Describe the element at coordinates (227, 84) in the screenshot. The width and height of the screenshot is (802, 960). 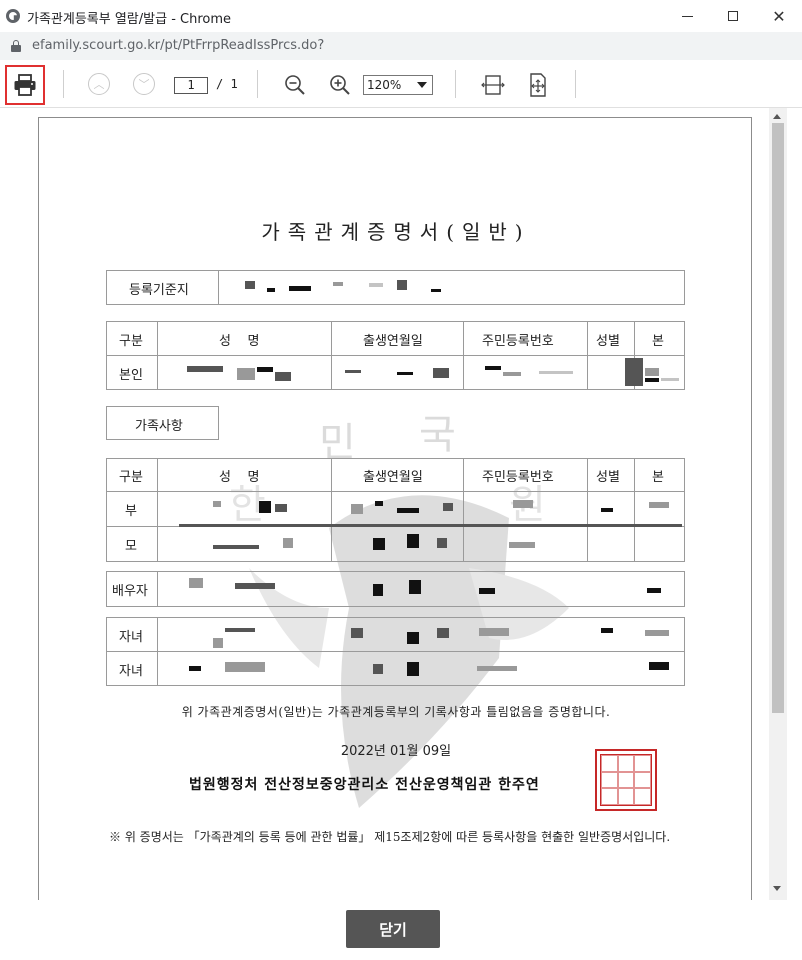
I see `page-total: / 1` at that location.